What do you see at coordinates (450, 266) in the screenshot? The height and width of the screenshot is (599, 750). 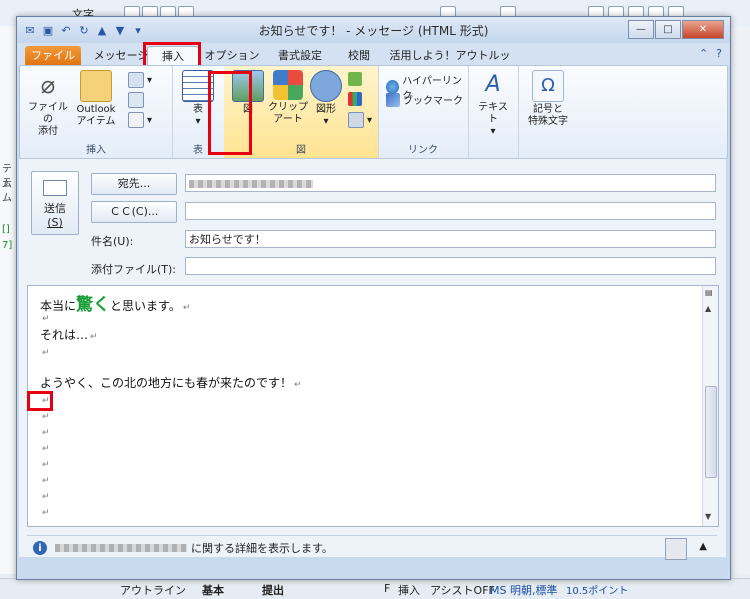 I see `attachment-field` at bounding box center [450, 266].